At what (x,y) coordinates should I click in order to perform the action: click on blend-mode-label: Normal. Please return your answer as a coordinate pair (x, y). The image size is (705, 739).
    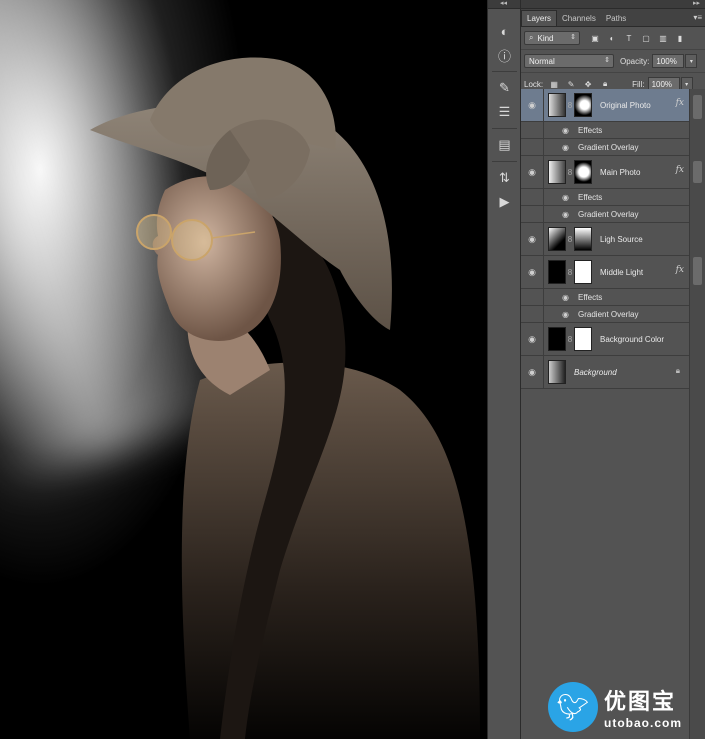
    Looking at the image, I should click on (542, 61).